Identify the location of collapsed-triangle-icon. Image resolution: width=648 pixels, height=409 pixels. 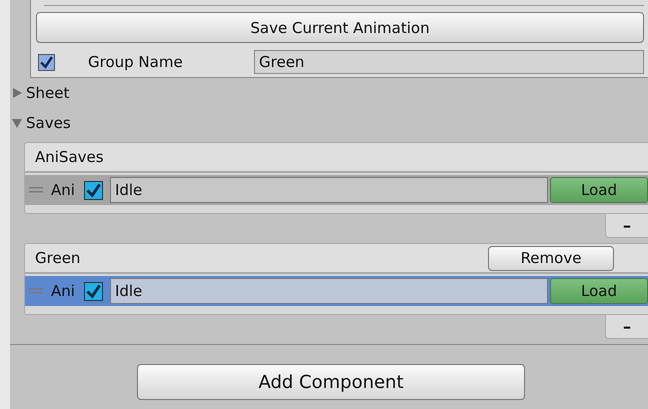
(17, 93).